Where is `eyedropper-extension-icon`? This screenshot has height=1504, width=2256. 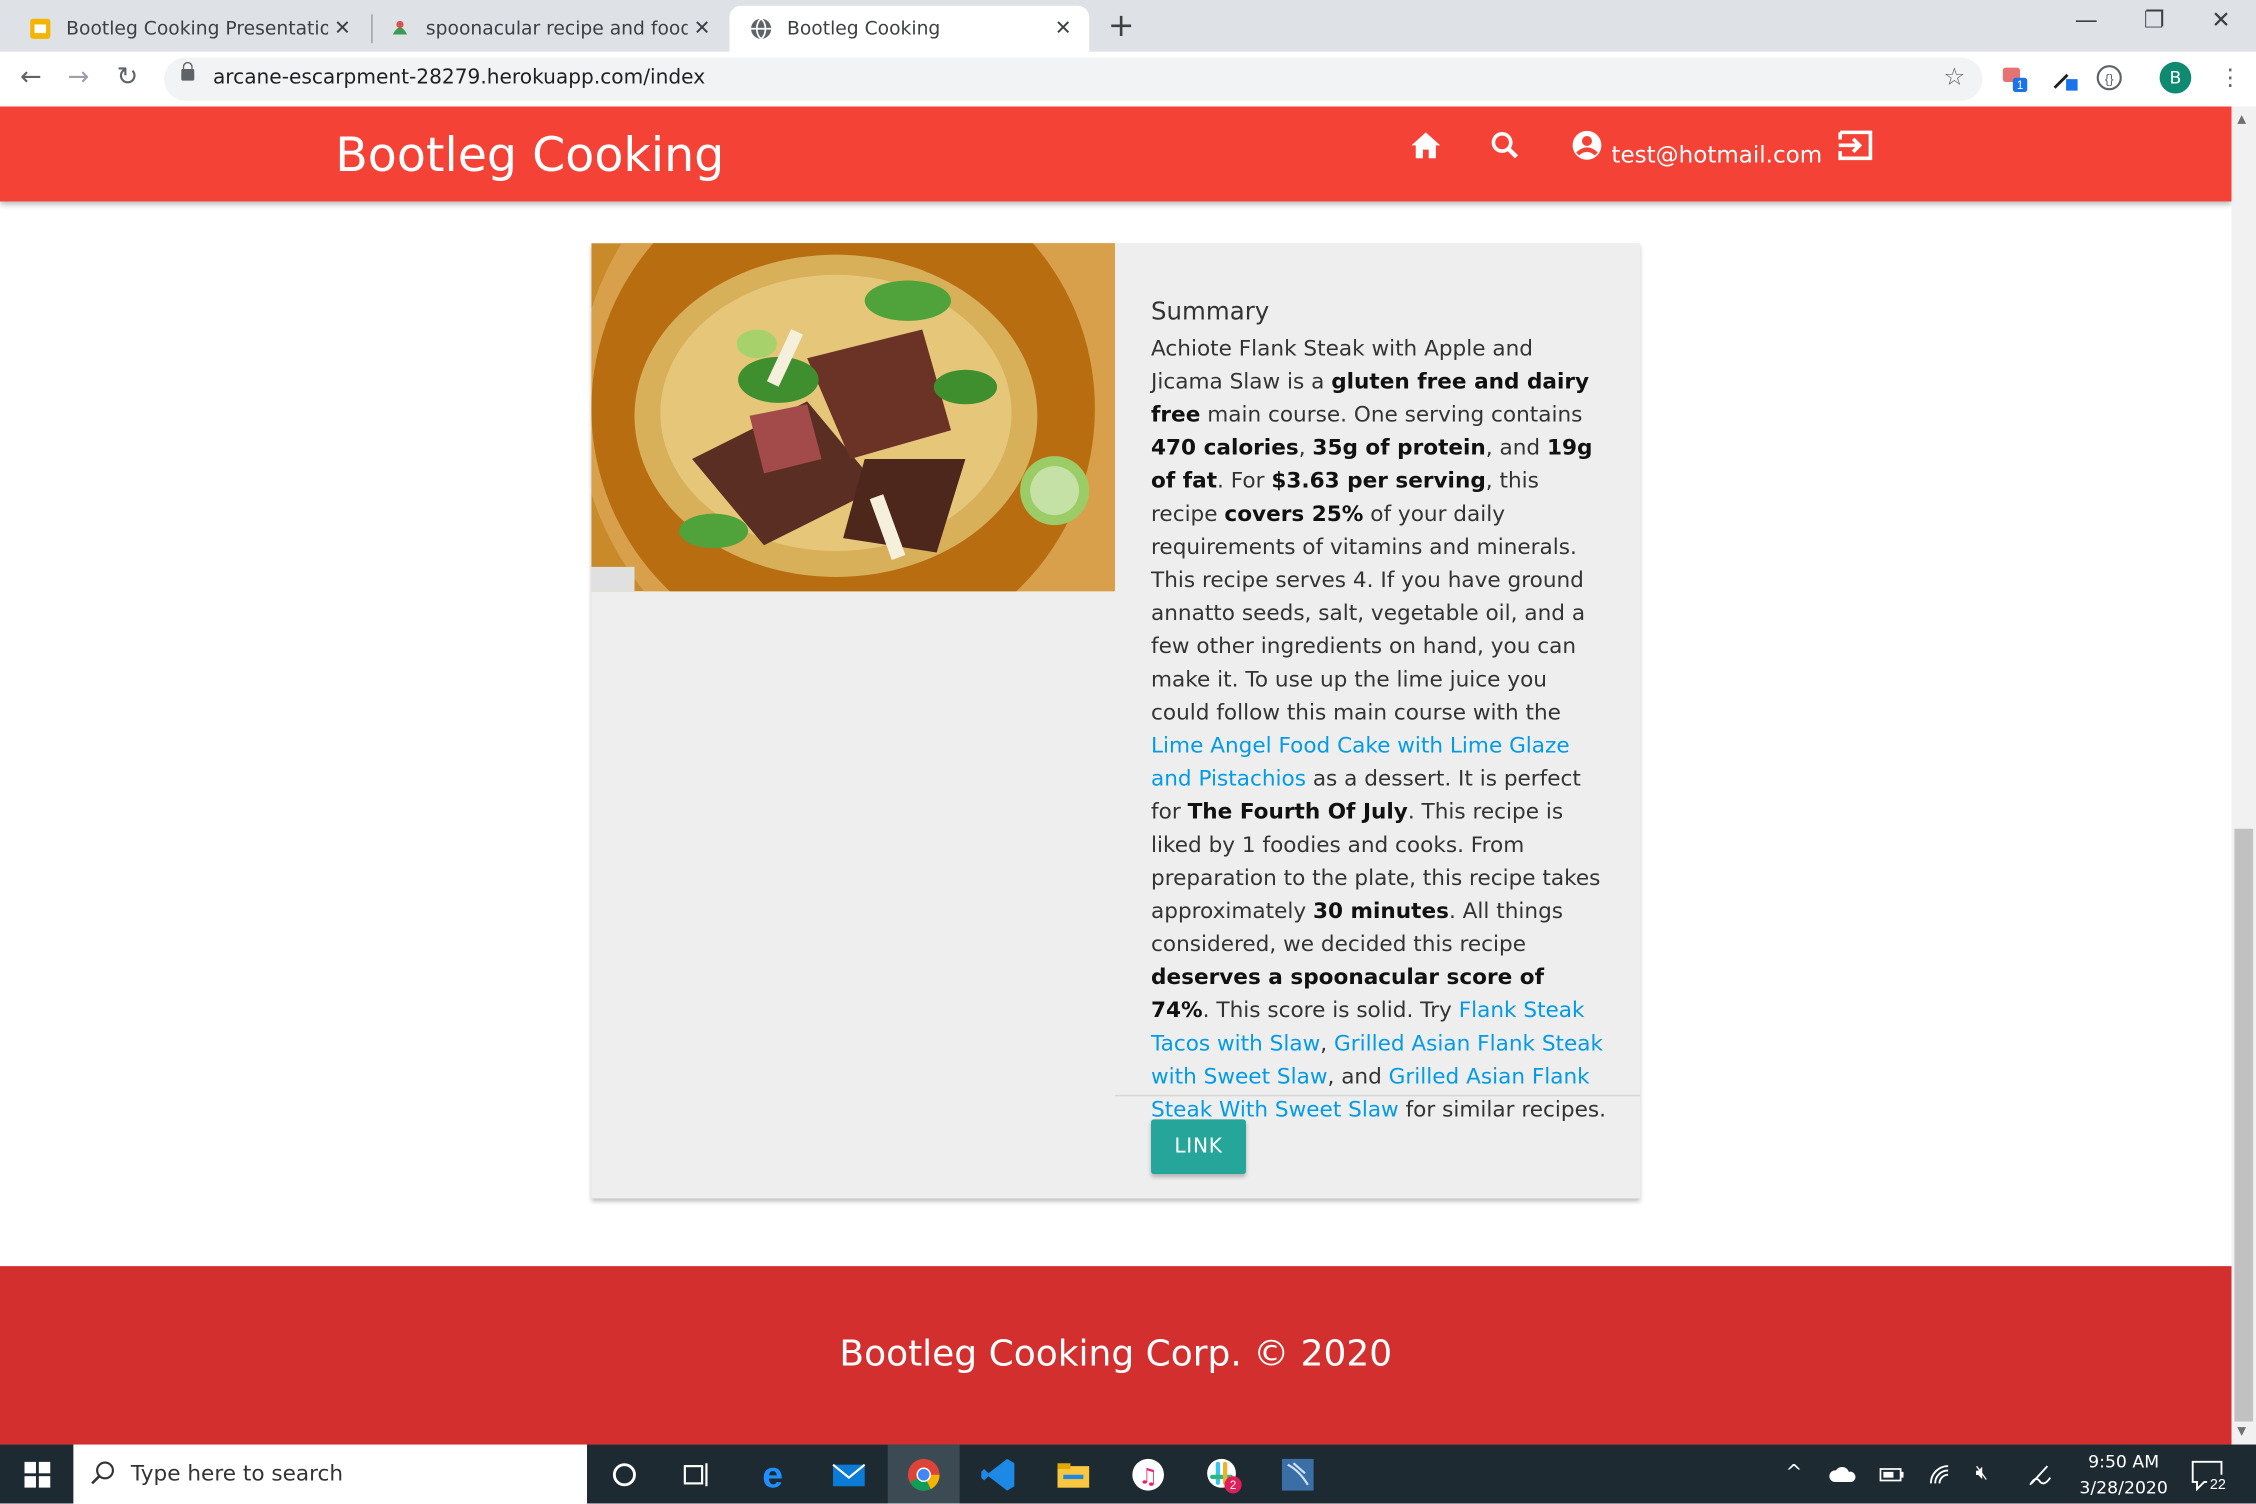
eyedropper-extension-icon is located at coordinates (2064, 77).